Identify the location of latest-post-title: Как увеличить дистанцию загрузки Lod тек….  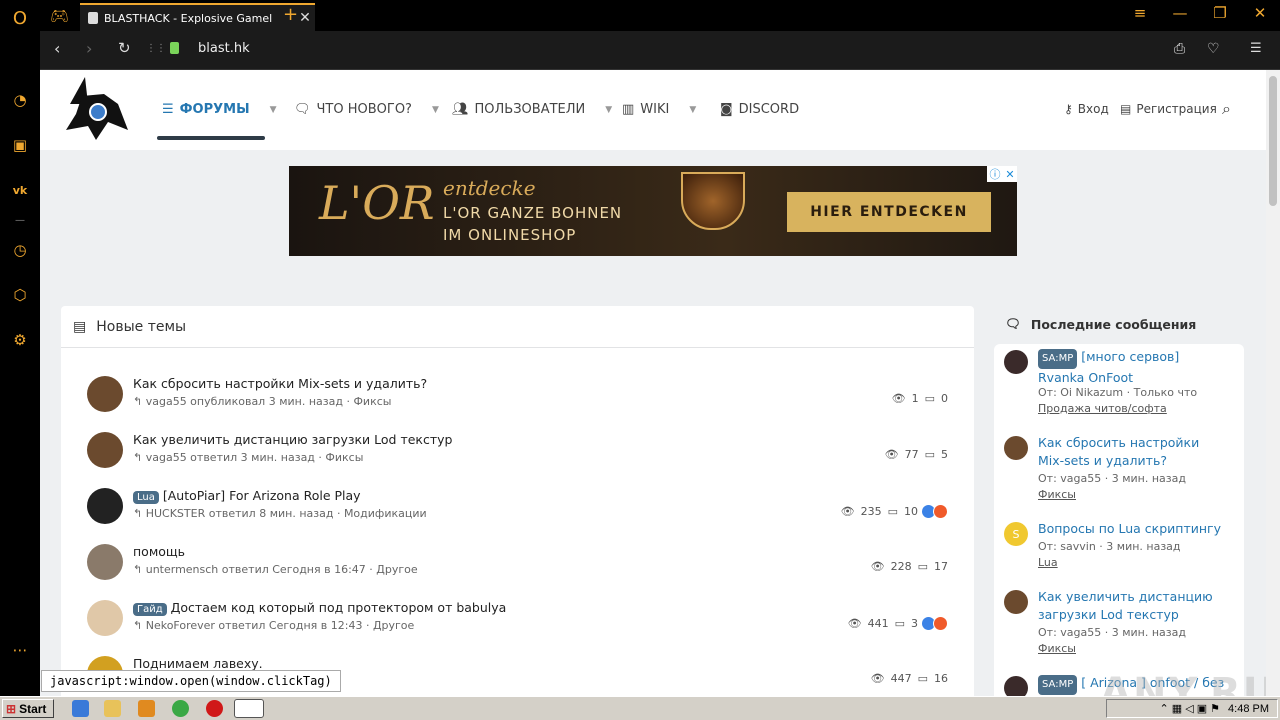
(1133, 606).